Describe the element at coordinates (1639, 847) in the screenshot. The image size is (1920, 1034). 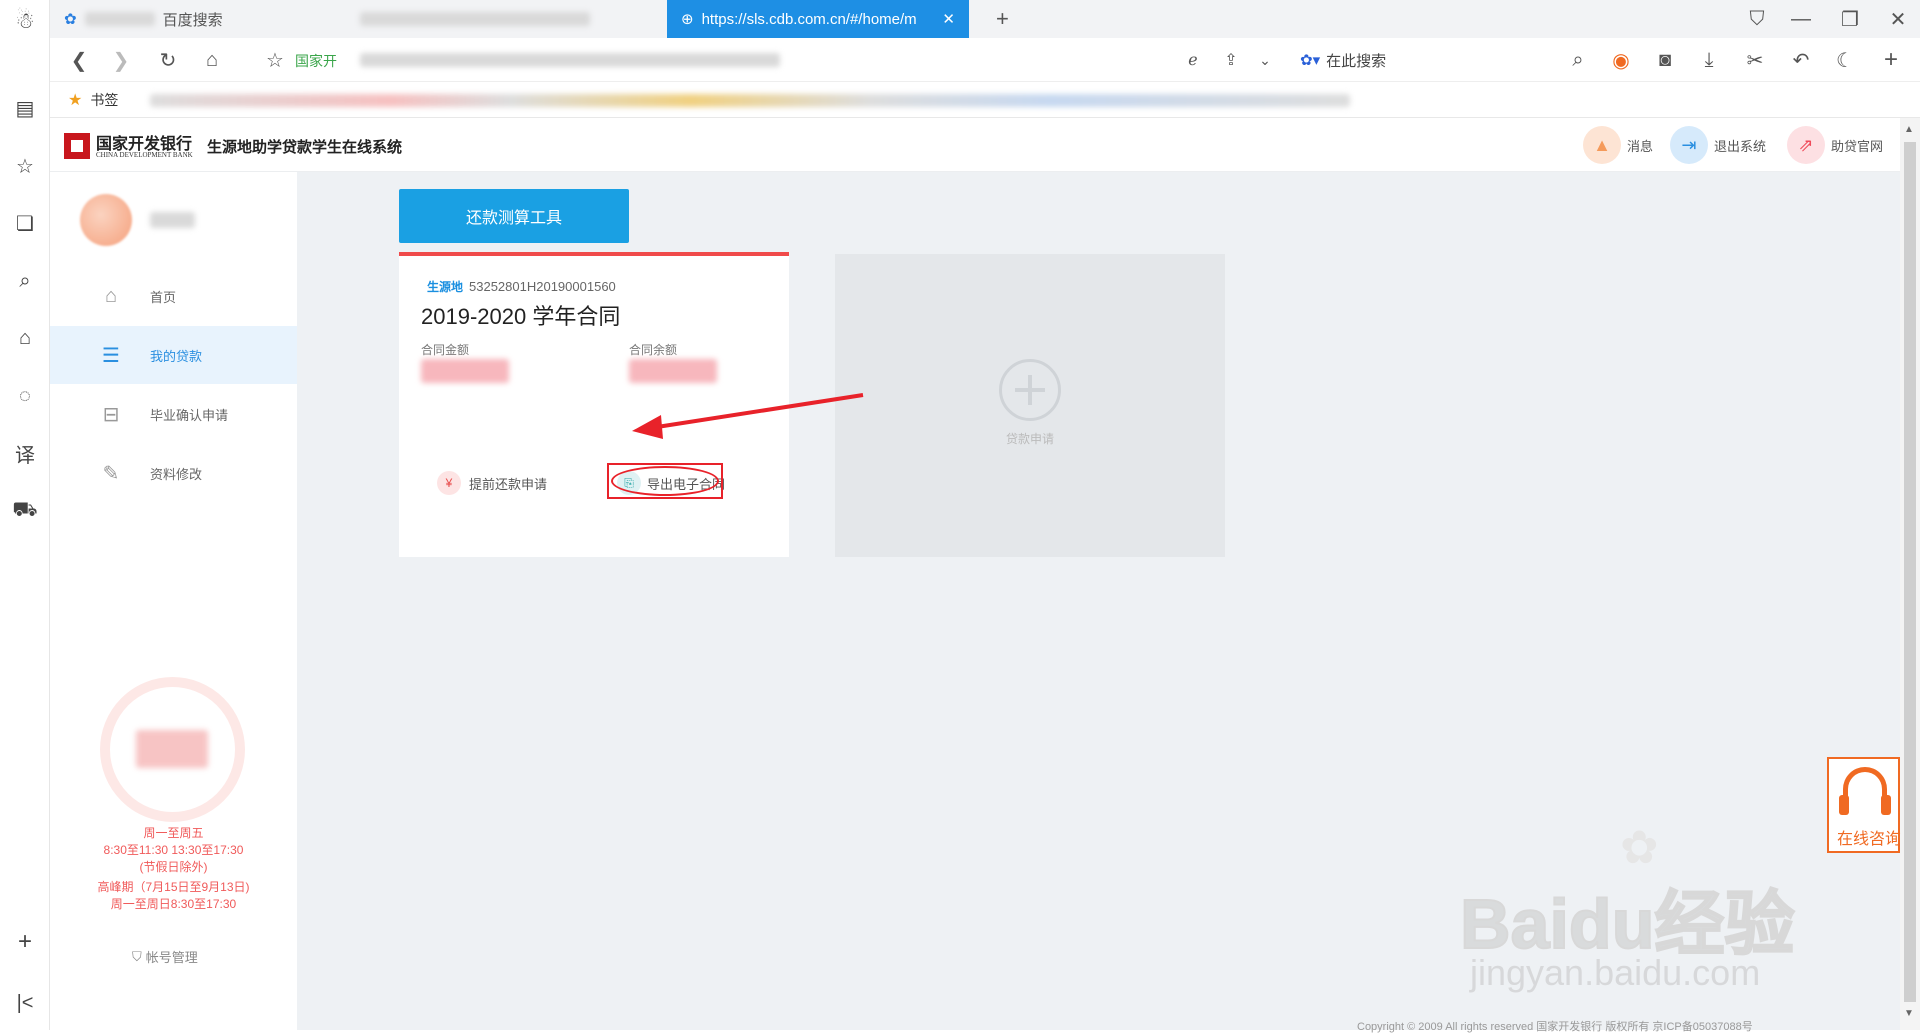
I see `paw-watermark-icon: ✿` at that location.